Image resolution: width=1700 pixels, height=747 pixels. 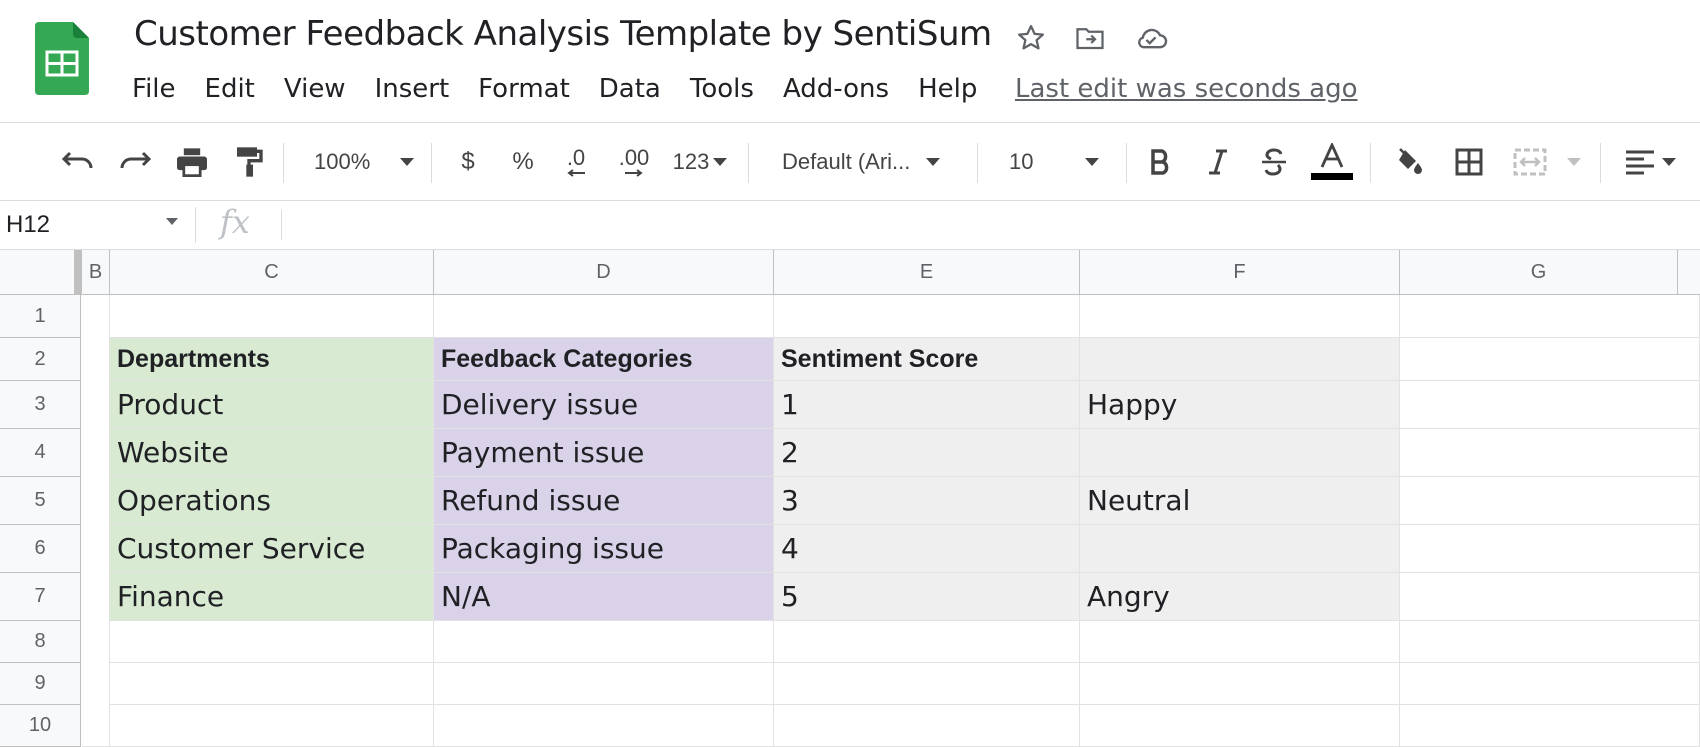 I want to click on font-size-select: 10, so click(x=1053, y=161).